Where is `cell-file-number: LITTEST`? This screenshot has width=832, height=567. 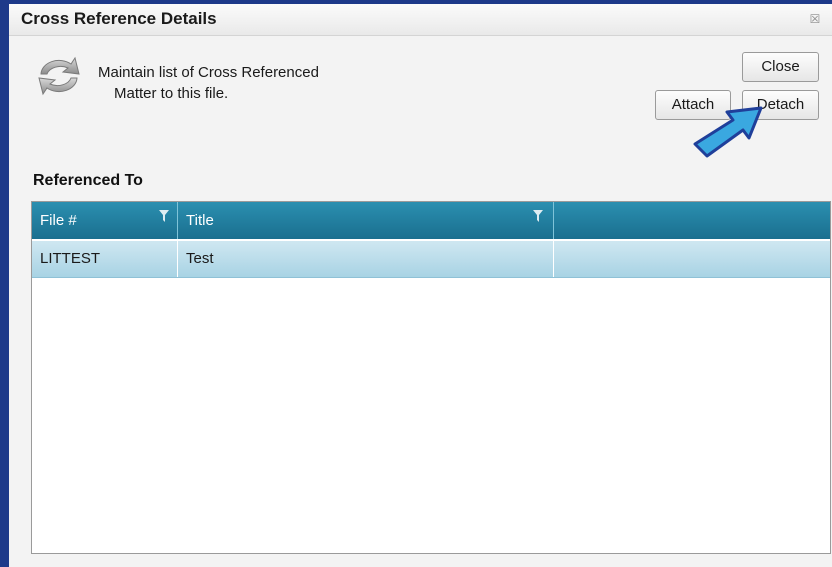
cell-file-number: LITTEST is located at coordinates (105, 259).